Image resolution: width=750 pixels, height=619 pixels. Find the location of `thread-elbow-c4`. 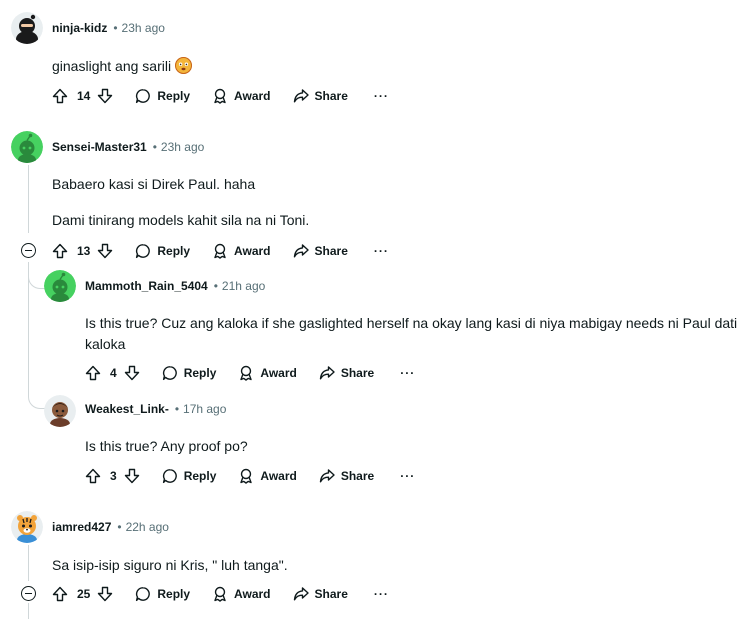

thread-elbow-c4 is located at coordinates (36, 394).